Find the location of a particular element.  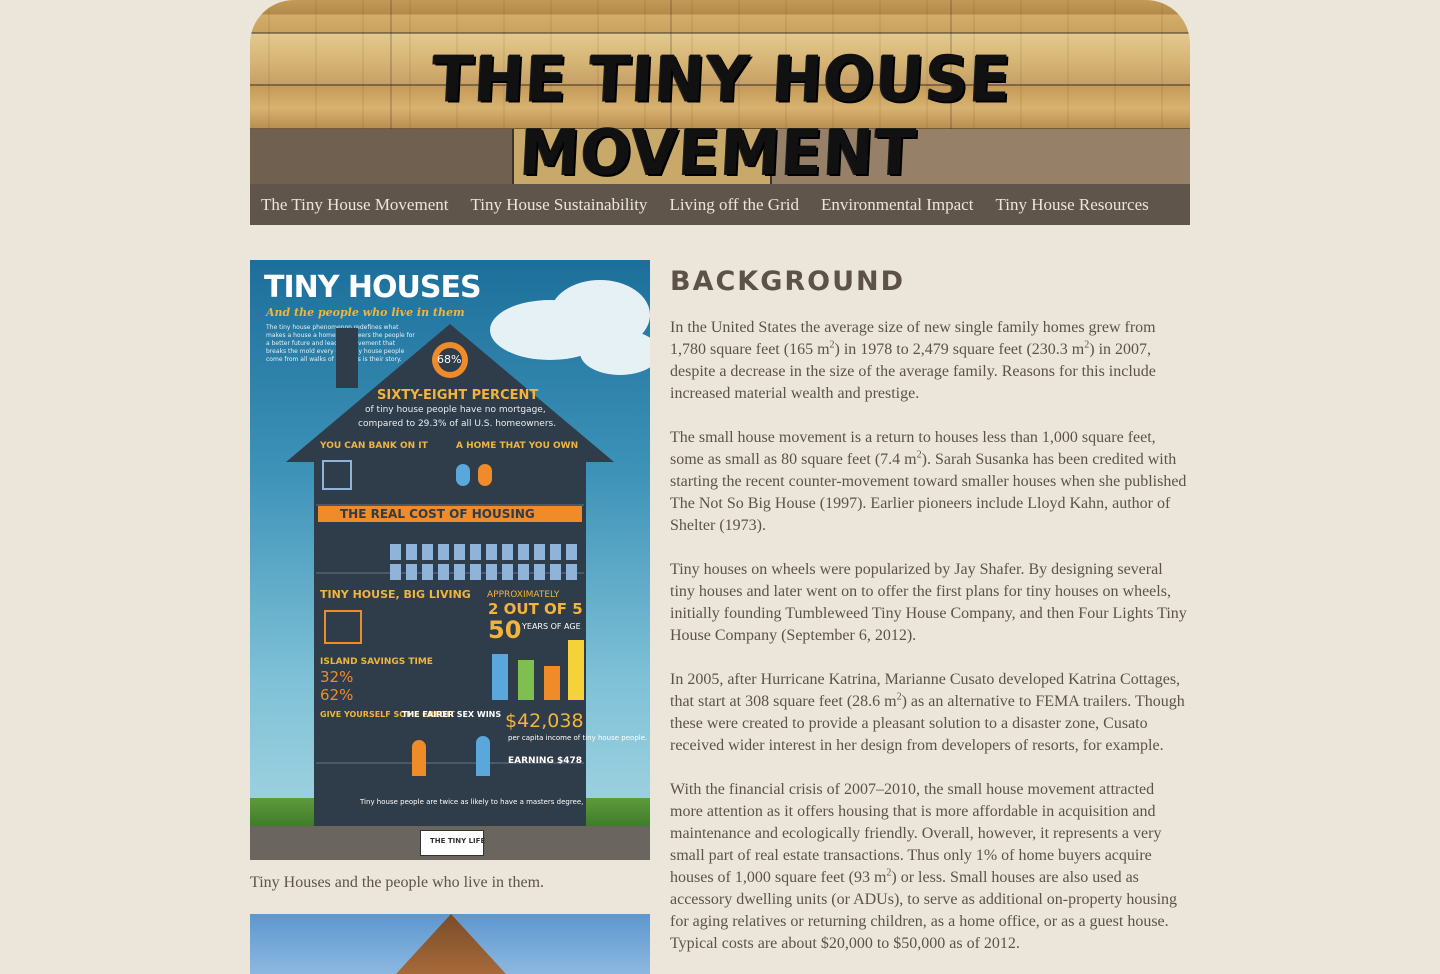

income-label: per capita income of tiny house people. is located at coordinates (578, 738).